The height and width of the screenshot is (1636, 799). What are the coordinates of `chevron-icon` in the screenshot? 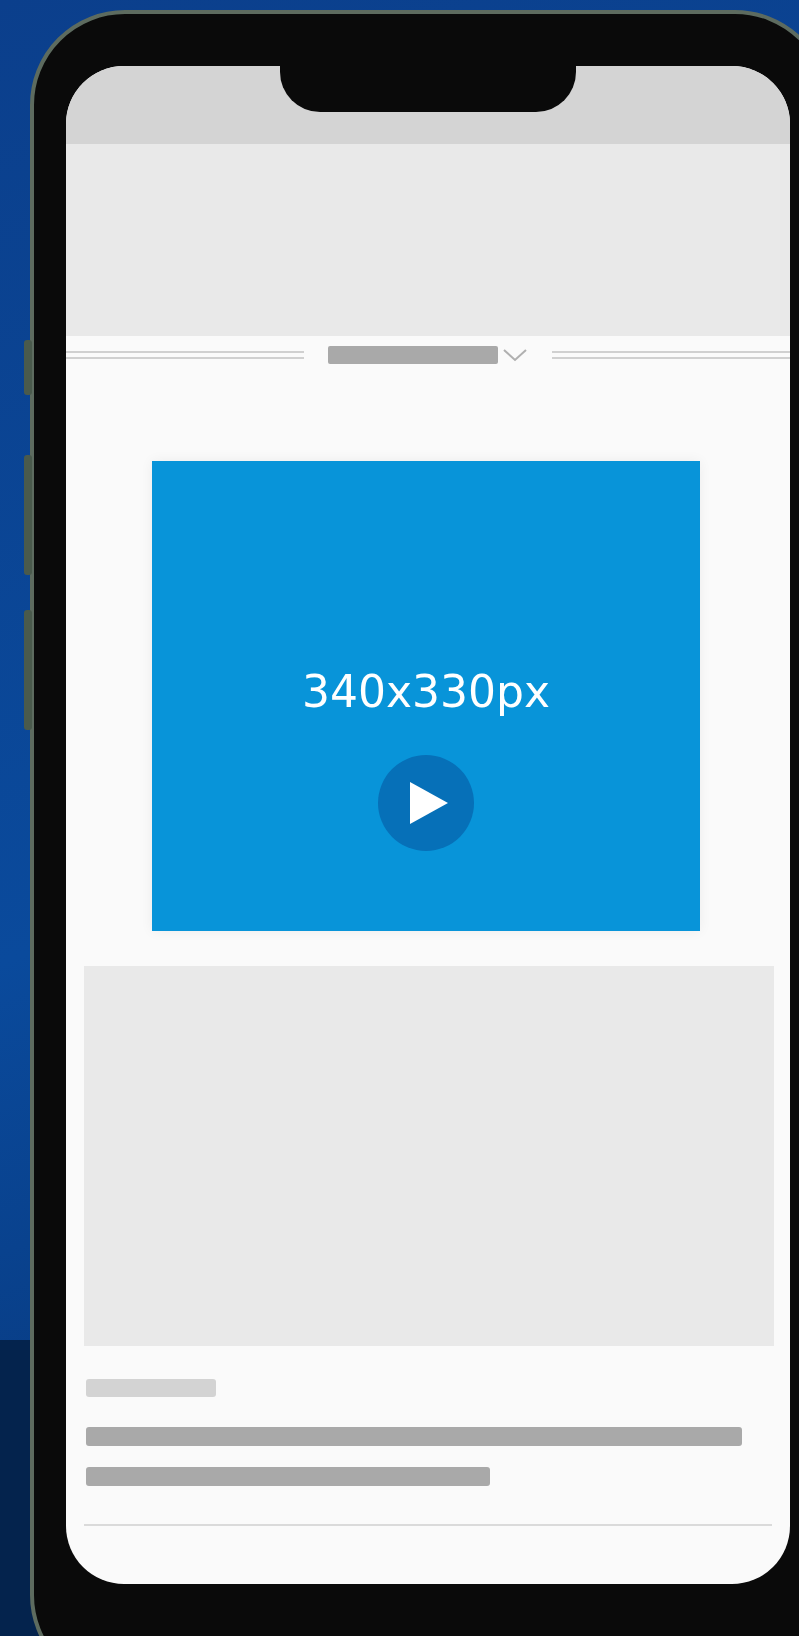 It's located at (515, 355).